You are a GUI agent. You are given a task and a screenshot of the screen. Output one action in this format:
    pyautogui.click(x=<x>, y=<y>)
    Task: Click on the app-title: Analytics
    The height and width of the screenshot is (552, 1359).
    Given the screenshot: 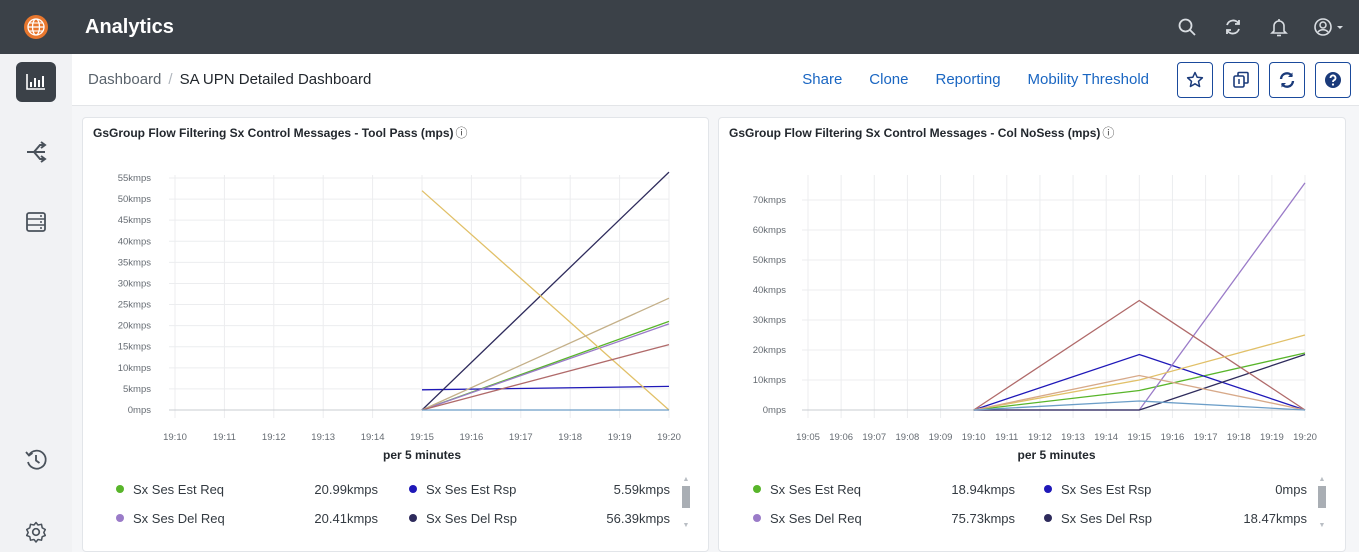 What is the action you would take?
    pyautogui.click(x=129, y=26)
    